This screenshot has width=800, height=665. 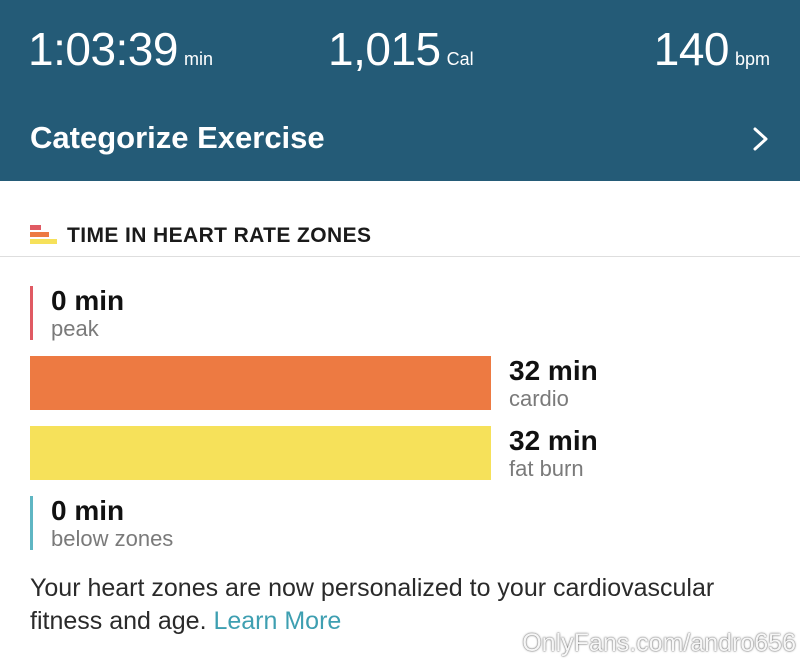 I want to click on categorize-exercise-button: Categorize Exercise, so click(x=400, y=138).